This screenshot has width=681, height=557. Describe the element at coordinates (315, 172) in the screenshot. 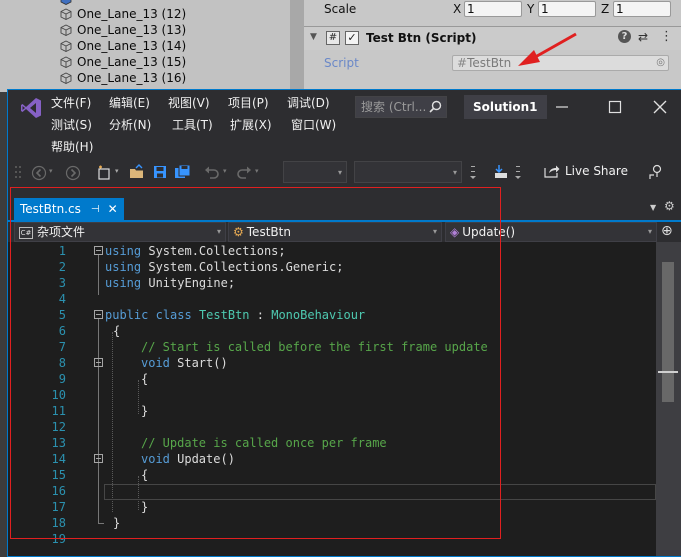

I see `solution-configuration-dropdown: ▾` at that location.